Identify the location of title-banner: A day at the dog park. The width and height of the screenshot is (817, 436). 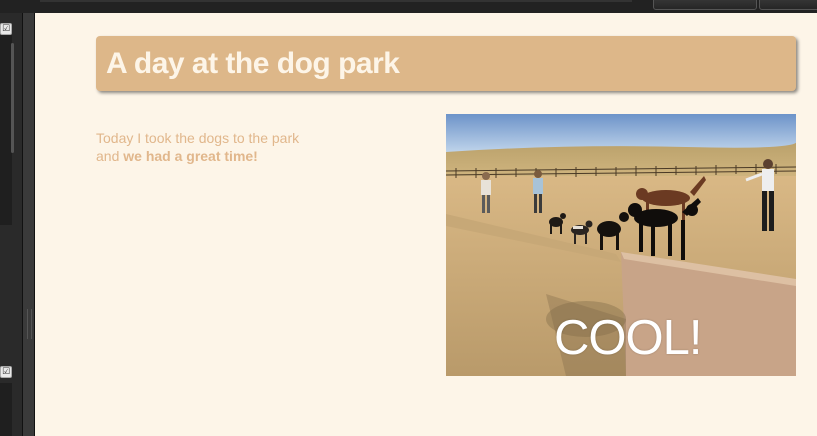
(446, 63).